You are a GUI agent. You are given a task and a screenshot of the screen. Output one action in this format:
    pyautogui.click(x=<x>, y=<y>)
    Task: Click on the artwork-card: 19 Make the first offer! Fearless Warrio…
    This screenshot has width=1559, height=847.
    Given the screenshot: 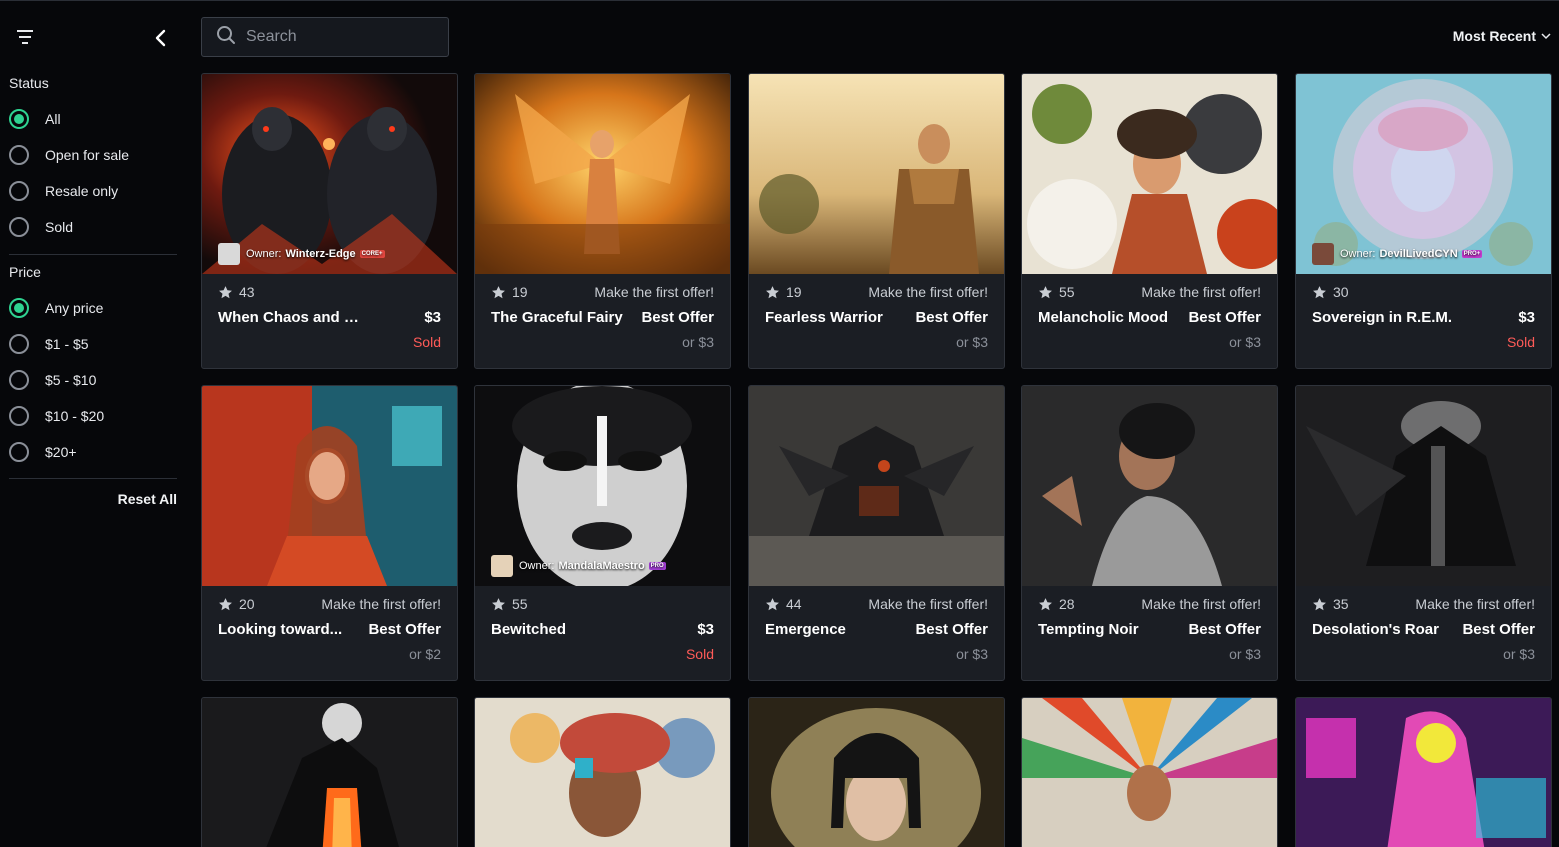 What is the action you would take?
    pyautogui.click(x=876, y=221)
    